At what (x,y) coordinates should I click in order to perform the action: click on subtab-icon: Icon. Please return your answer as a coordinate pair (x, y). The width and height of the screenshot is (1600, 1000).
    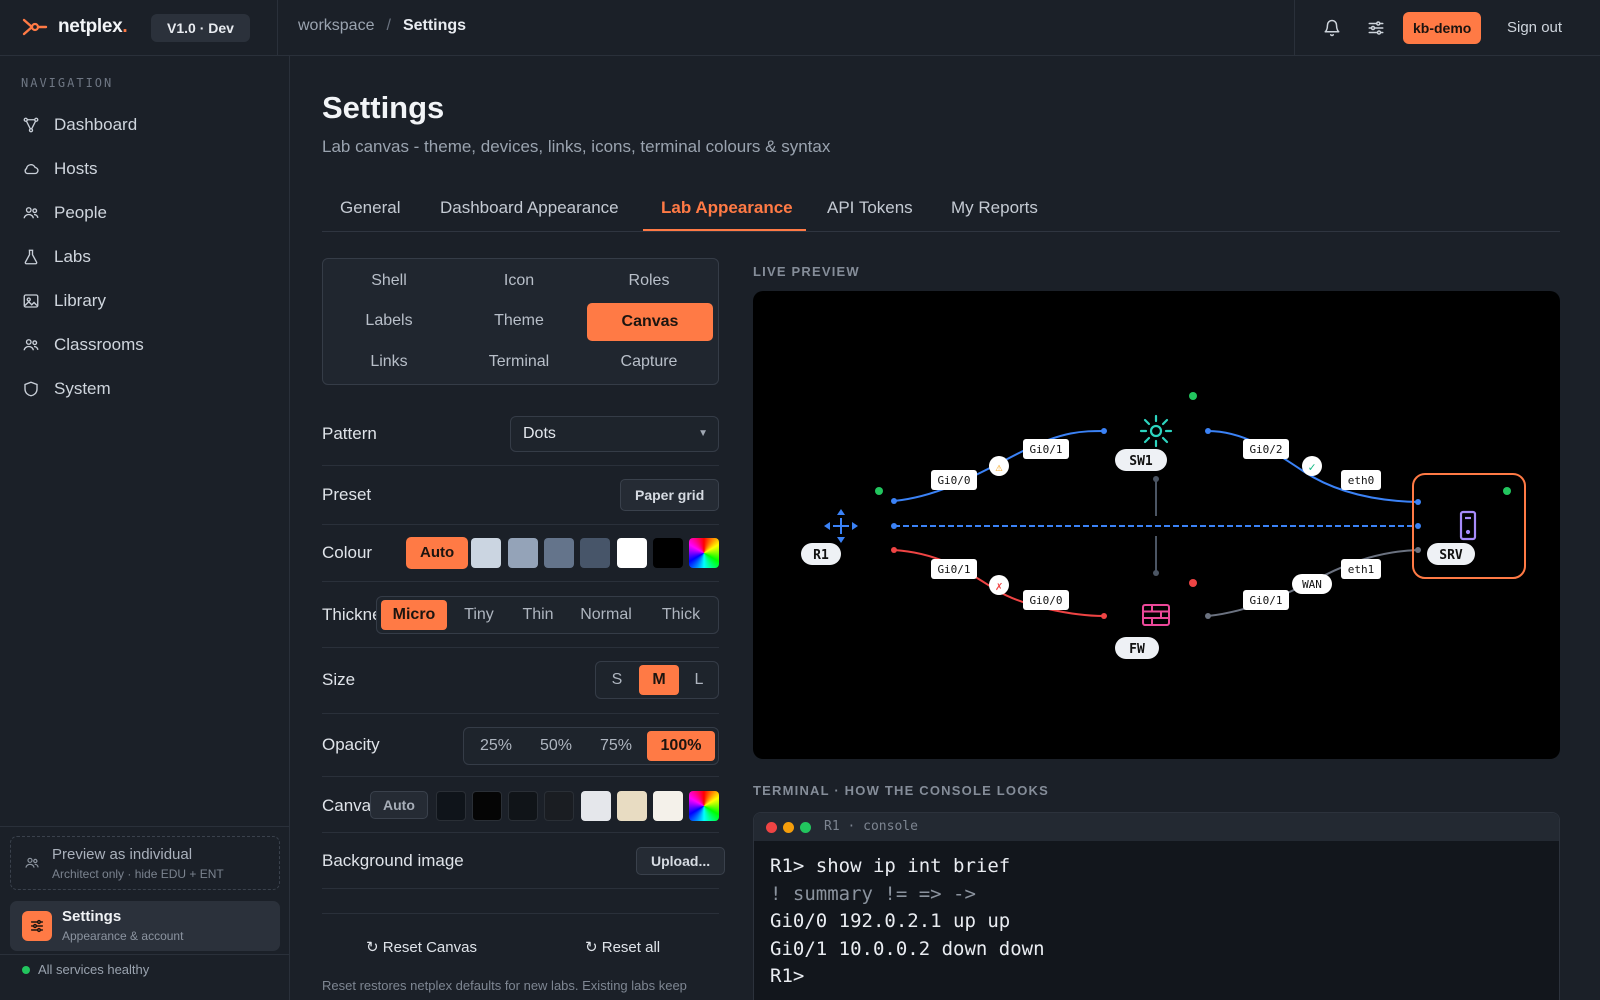
    Looking at the image, I should click on (519, 281).